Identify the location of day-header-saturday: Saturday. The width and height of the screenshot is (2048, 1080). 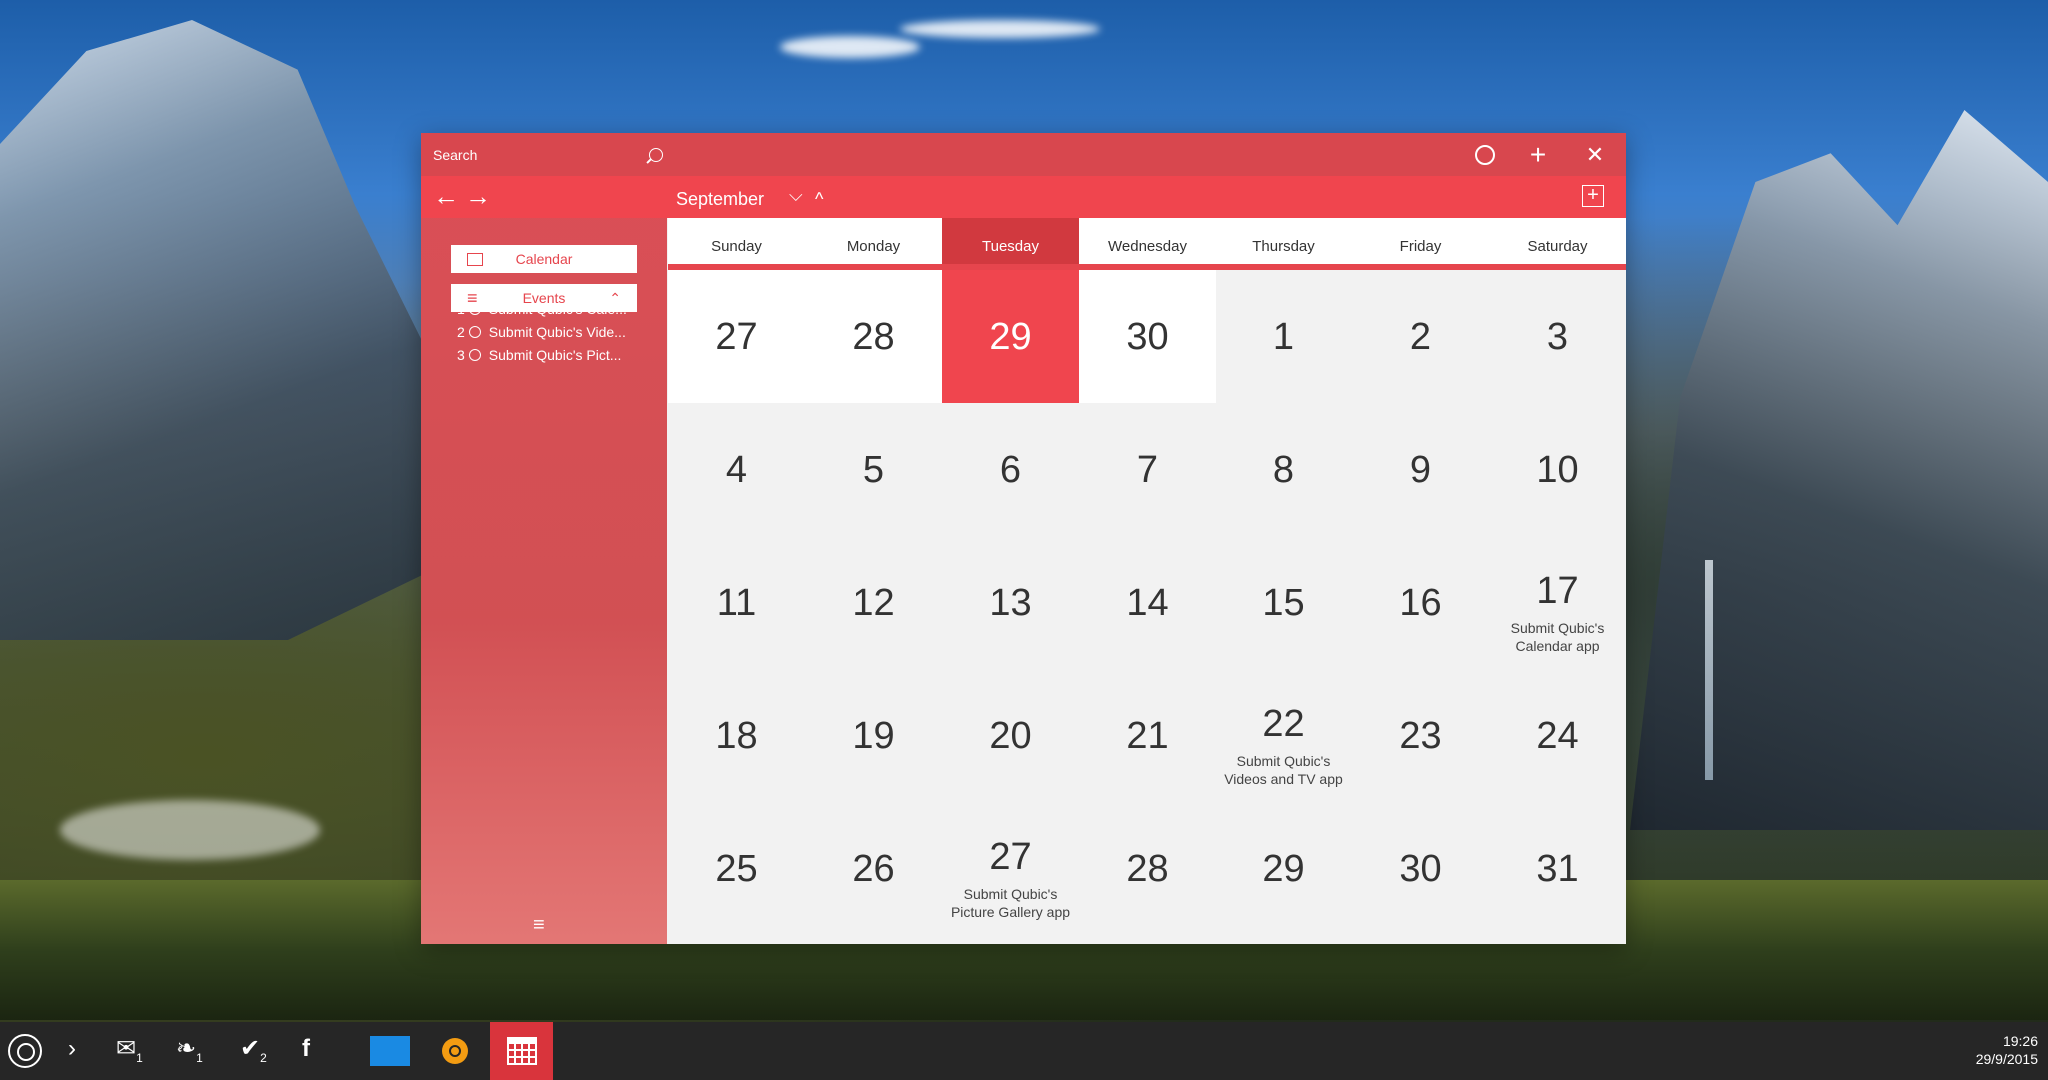
(1557, 244).